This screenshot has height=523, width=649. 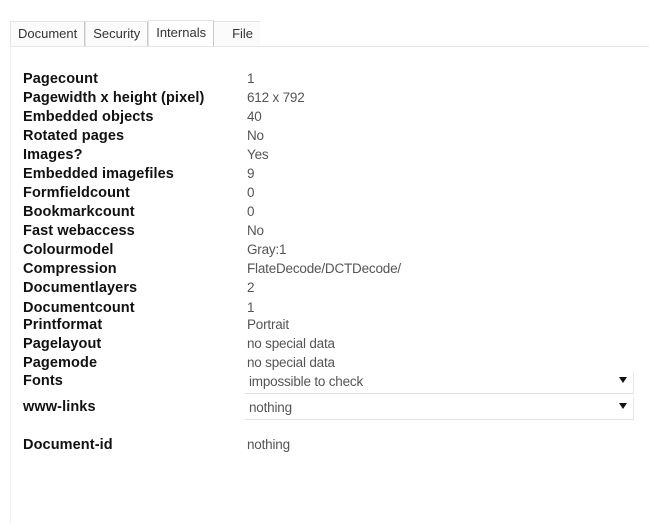 I want to click on property-label: Pagewidth x height (pixel), so click(x=114, y=98).